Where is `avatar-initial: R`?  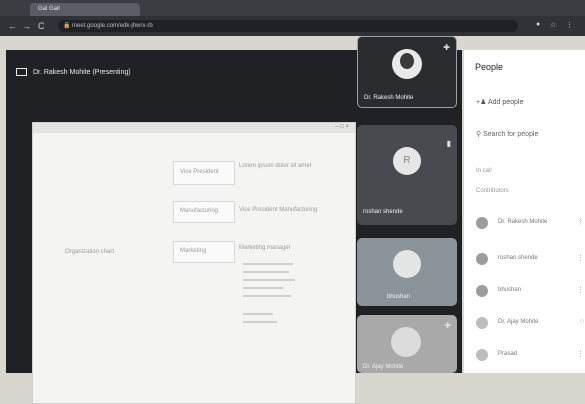 avatar-initial: R is located at coordinates (407, 160).